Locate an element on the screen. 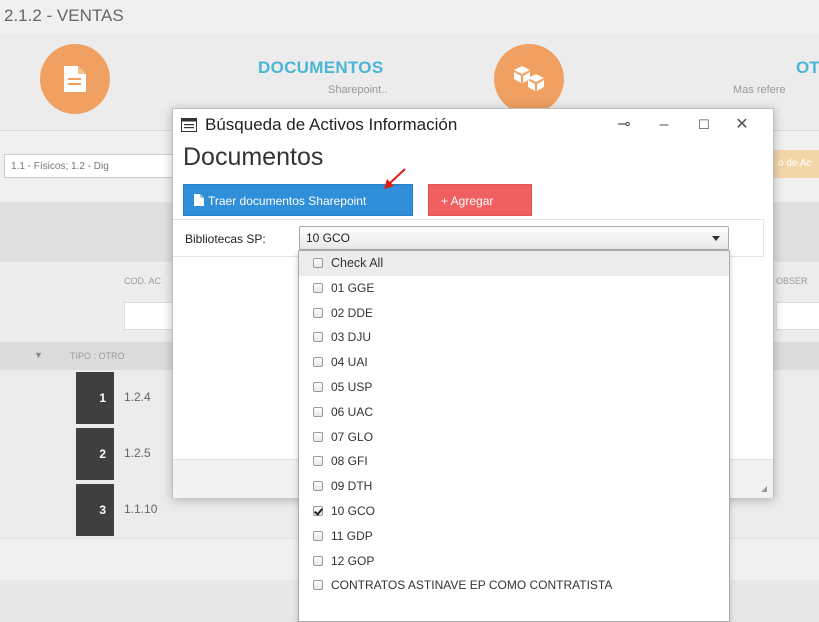  bibliotecas-label: Bibliotecas SP: is located at coordinates (225, 239).